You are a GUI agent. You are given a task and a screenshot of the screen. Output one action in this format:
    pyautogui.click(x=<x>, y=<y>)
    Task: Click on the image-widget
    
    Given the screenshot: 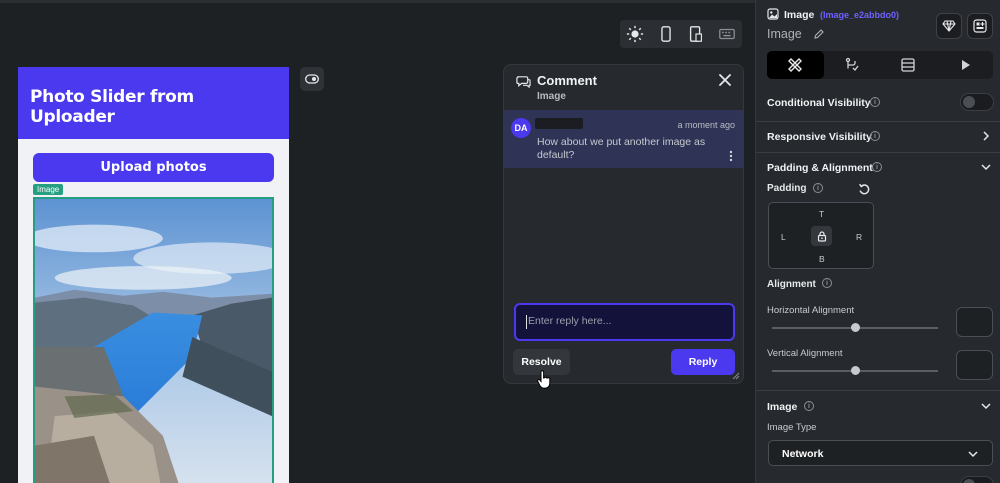 What is the action you would take?
    pyautogui.click(x=153, y=340)
    